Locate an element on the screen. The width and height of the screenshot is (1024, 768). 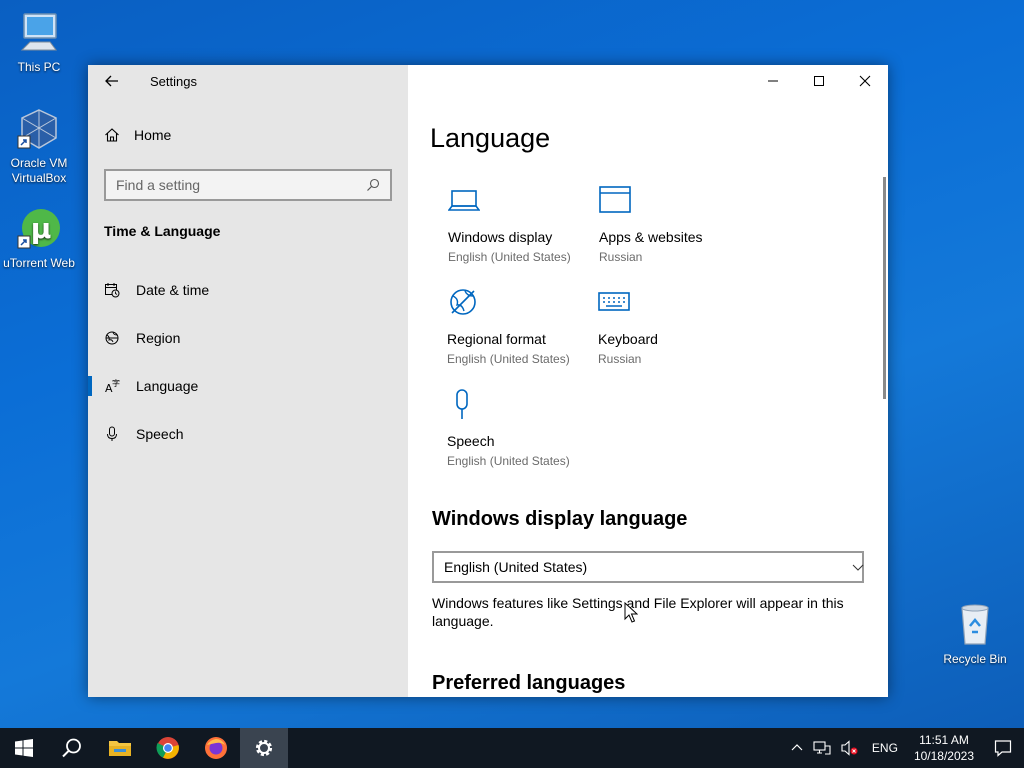
calendar-clock-icon is located at coordinates (112, 290).